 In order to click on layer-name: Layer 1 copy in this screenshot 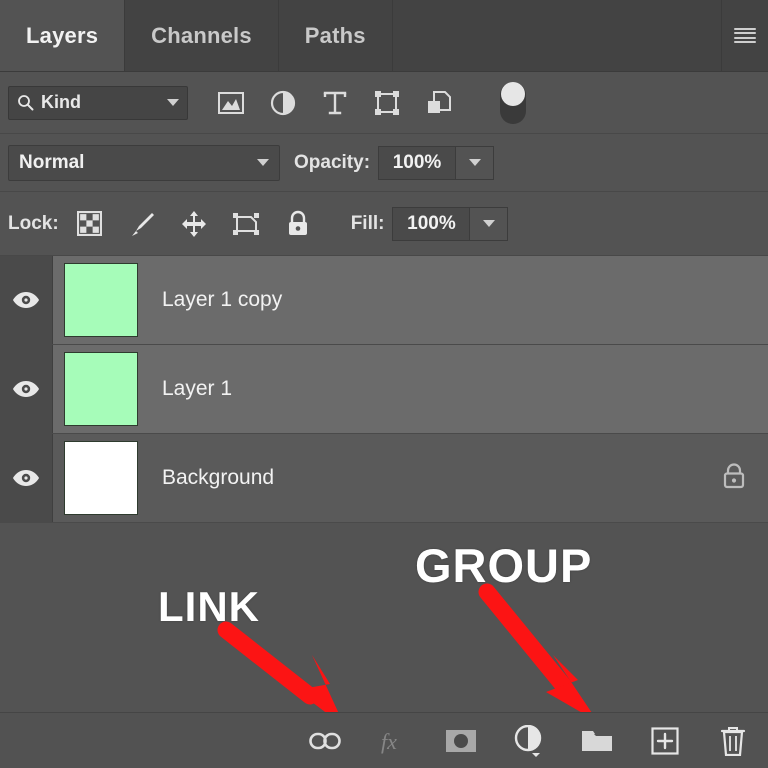, I will do `click(222, 299)`.